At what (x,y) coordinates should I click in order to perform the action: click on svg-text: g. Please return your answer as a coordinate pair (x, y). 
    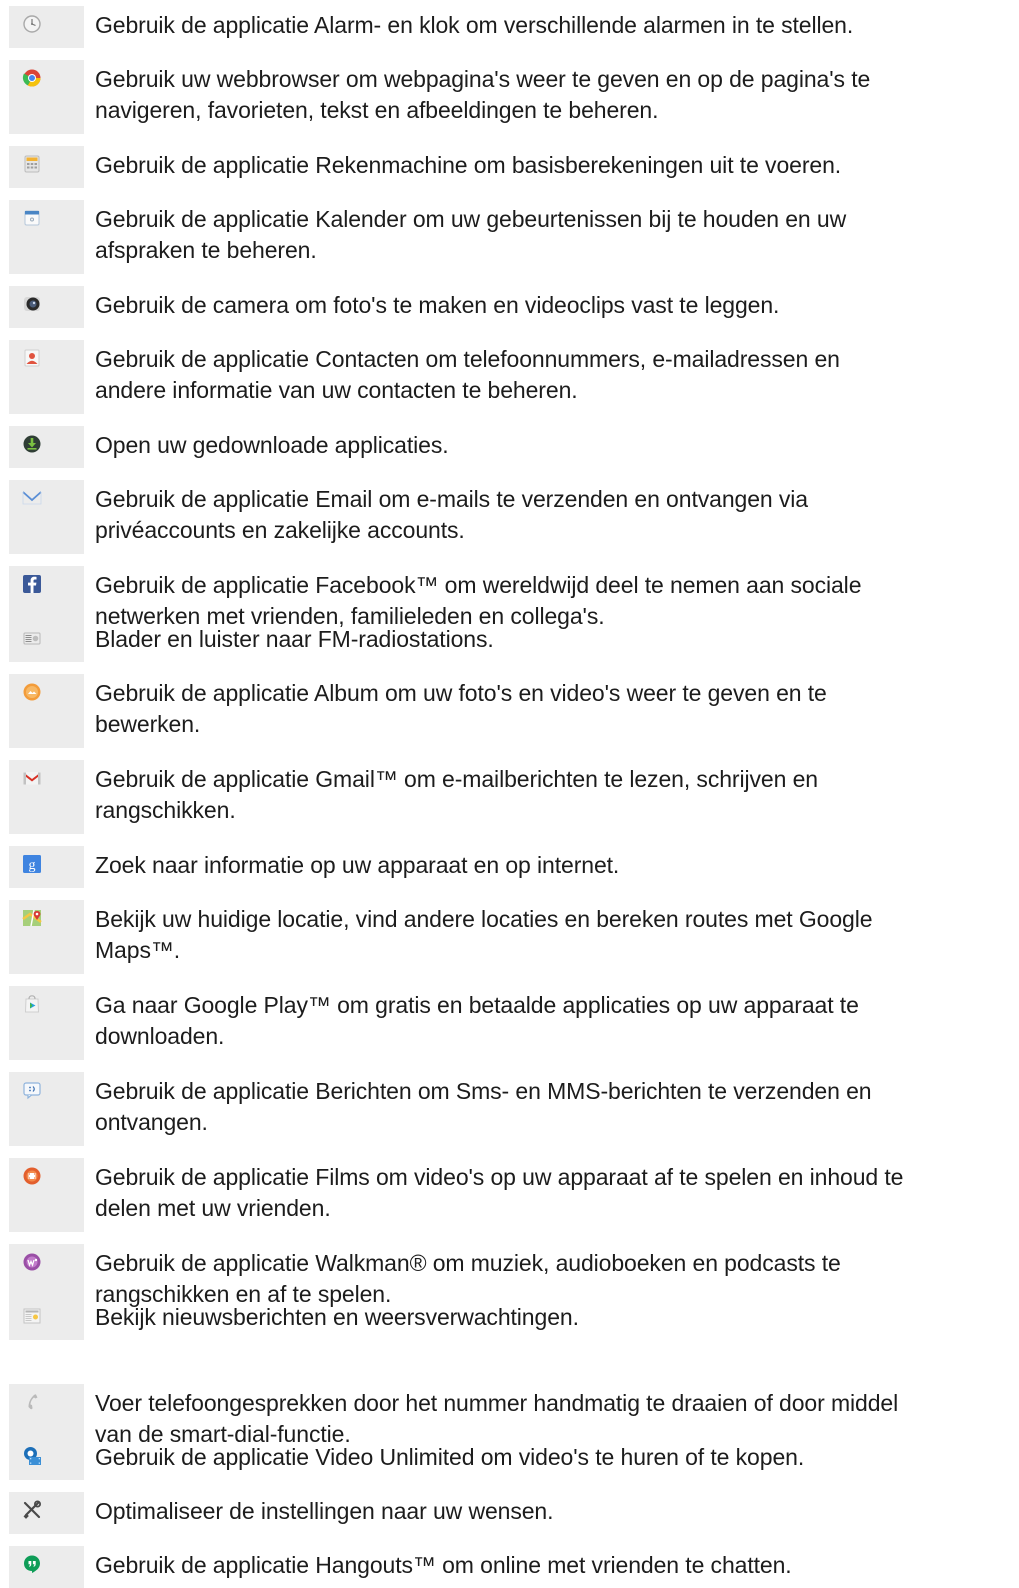
    Looking at the image, I should click on (32, 865).